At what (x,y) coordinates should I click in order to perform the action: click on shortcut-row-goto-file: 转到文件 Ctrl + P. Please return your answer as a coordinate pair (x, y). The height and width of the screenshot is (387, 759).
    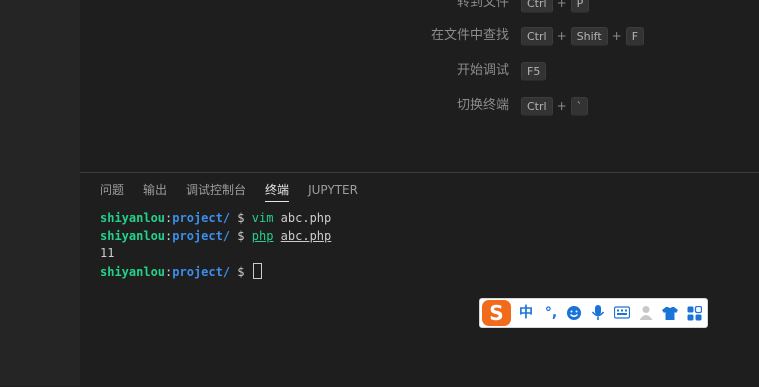
    Looking at the image, I should click on (419, 7).